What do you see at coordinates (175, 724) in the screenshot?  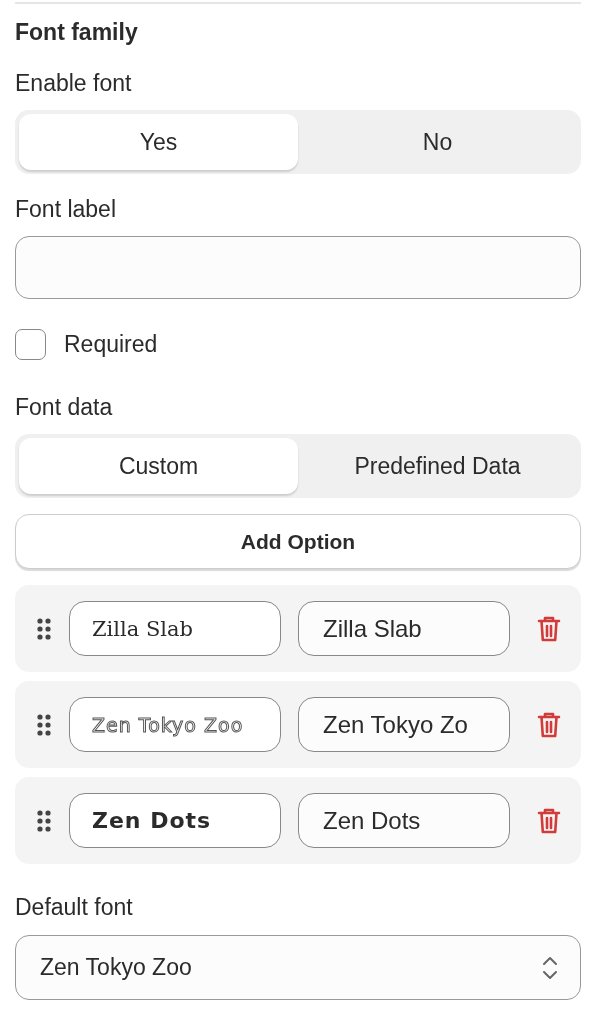 I see `font-preview: Zen Tokyo Zoo` at bounding box center [175, 724].